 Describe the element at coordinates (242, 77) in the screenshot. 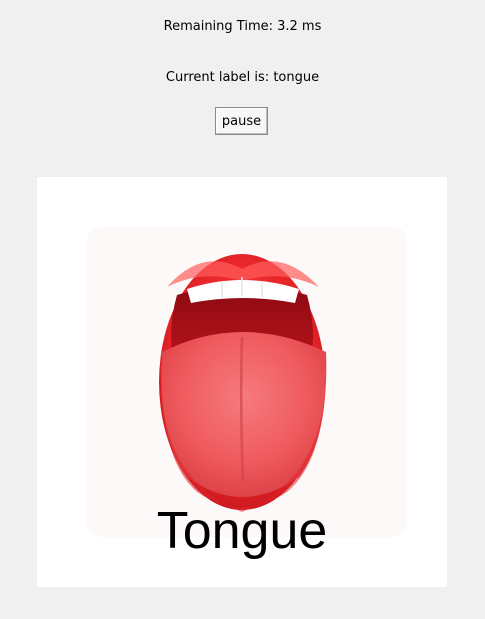

I see `current-label-text: Current label is: tongue` at that location.